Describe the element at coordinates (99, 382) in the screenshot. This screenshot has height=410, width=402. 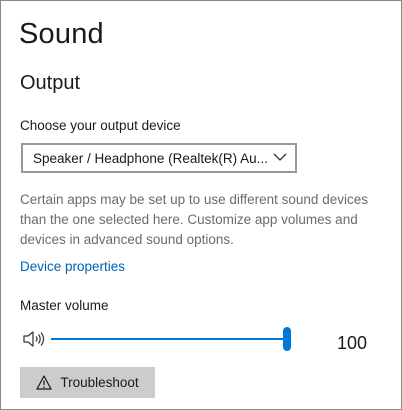
I see `troubleshoot-label: Troubleshoot` at that location.